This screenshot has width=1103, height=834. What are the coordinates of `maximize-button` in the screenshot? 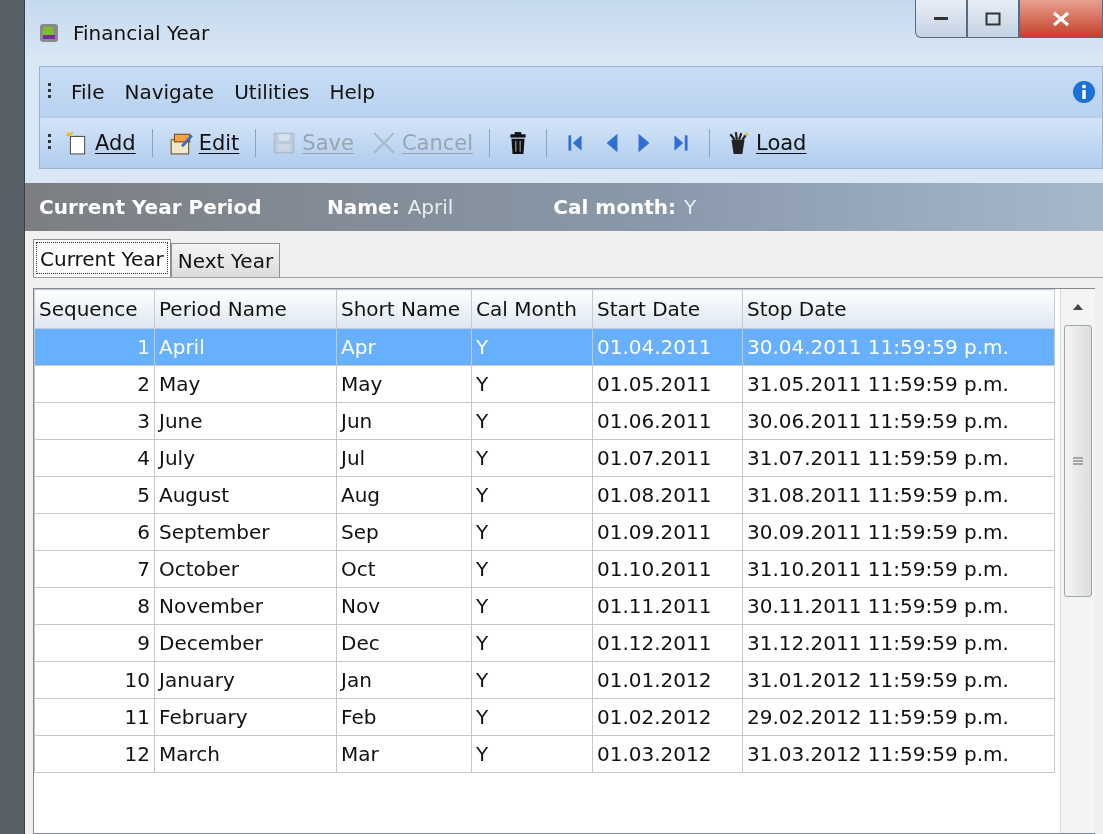 It's located at (993, 19).